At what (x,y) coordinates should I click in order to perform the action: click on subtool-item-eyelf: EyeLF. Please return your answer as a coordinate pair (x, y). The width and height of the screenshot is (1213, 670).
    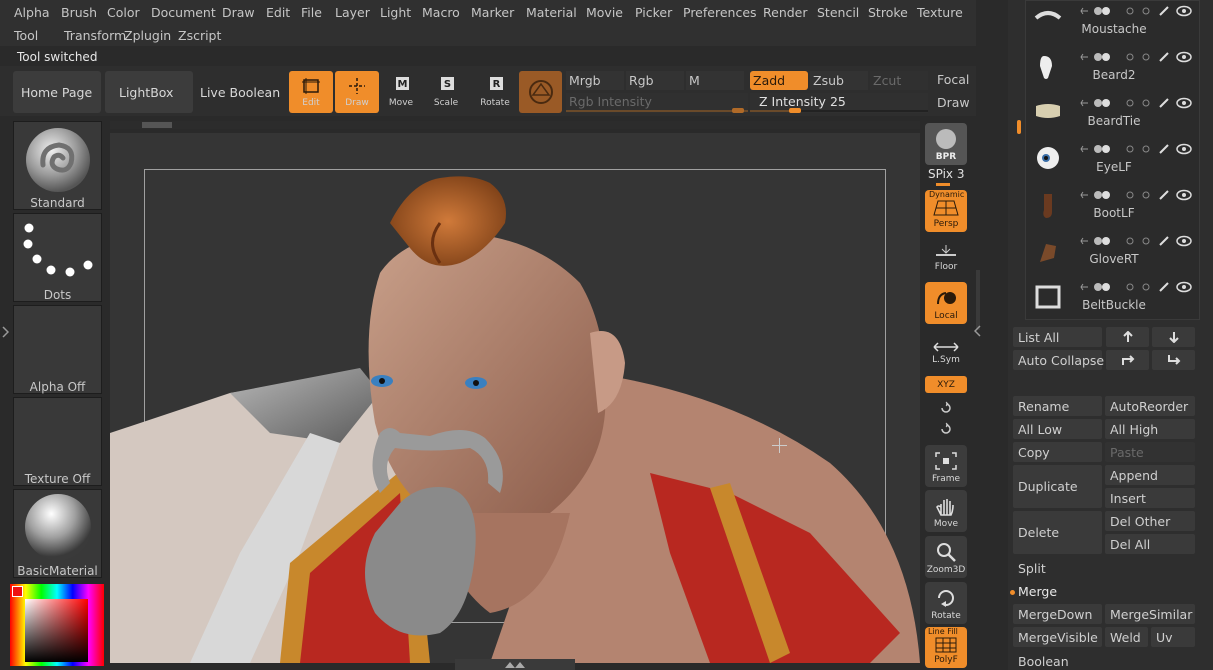
    Looking at the image, I should click on (1114, 167).